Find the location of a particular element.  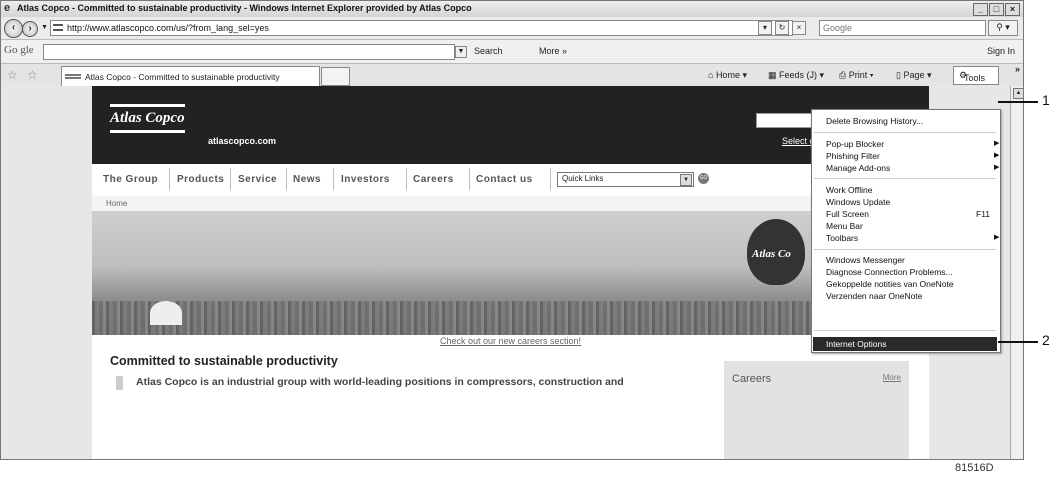

search-input: Google is located at coordinates (902, 28).